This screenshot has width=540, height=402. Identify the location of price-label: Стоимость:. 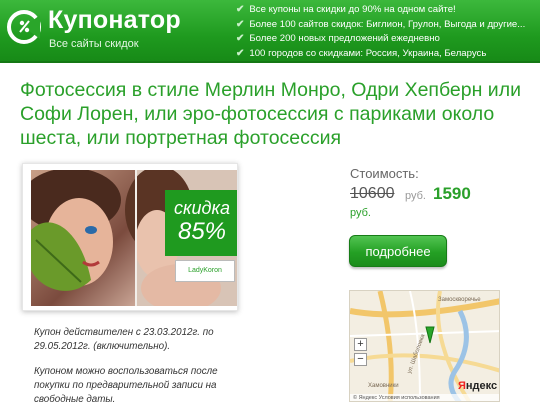
(384, 173).